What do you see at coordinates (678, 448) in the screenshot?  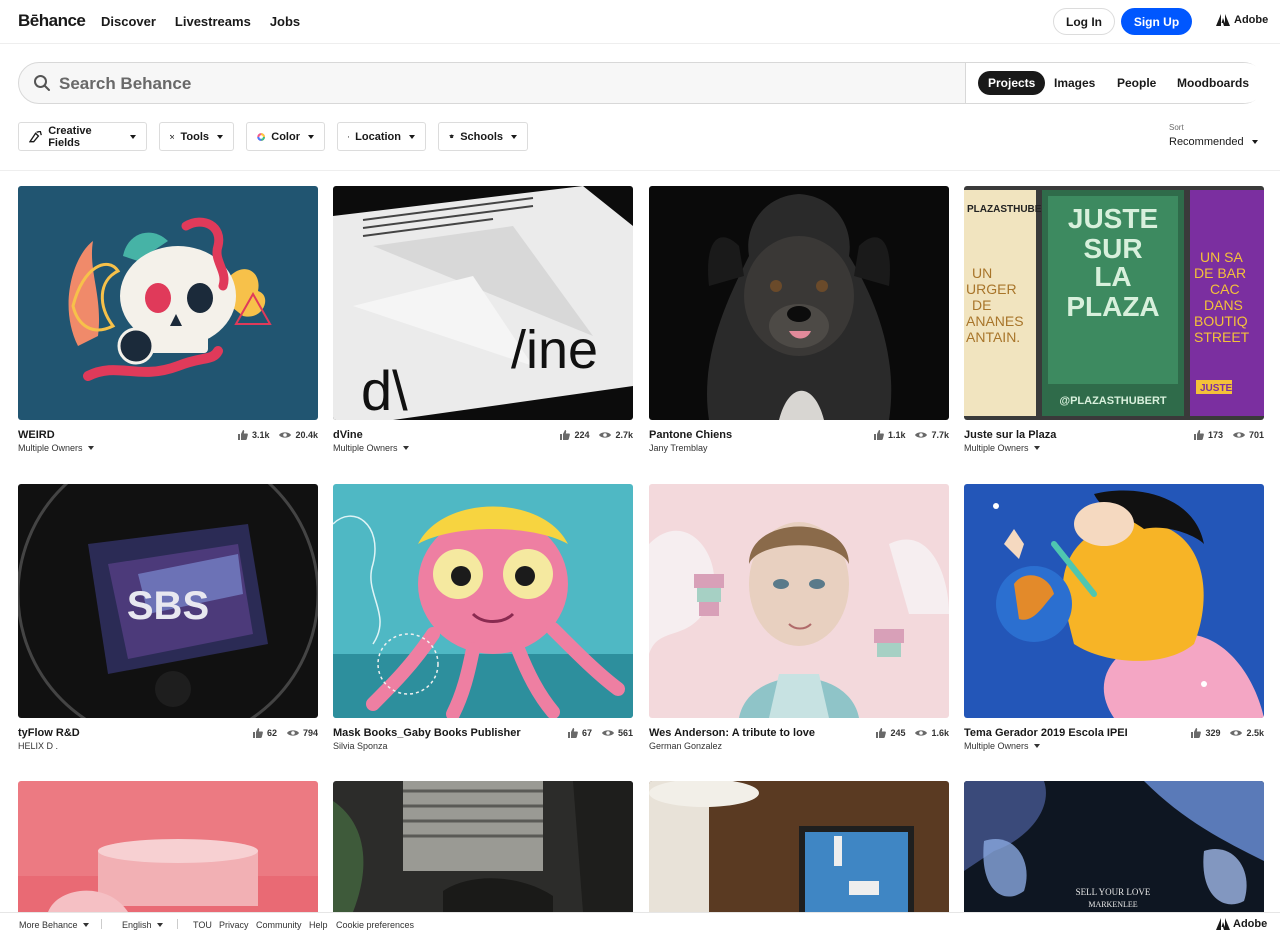 I see `project-owner: Jany Tremblay` at bounding box center [678, 448].